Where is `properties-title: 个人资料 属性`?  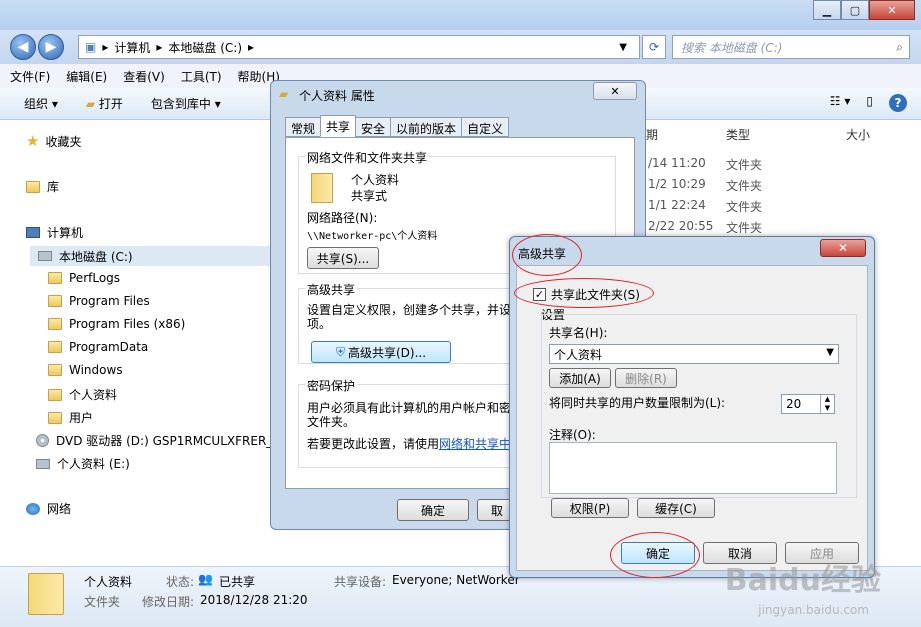 properties-title: 个人资料 属性 is located at coordinates (337, 96).